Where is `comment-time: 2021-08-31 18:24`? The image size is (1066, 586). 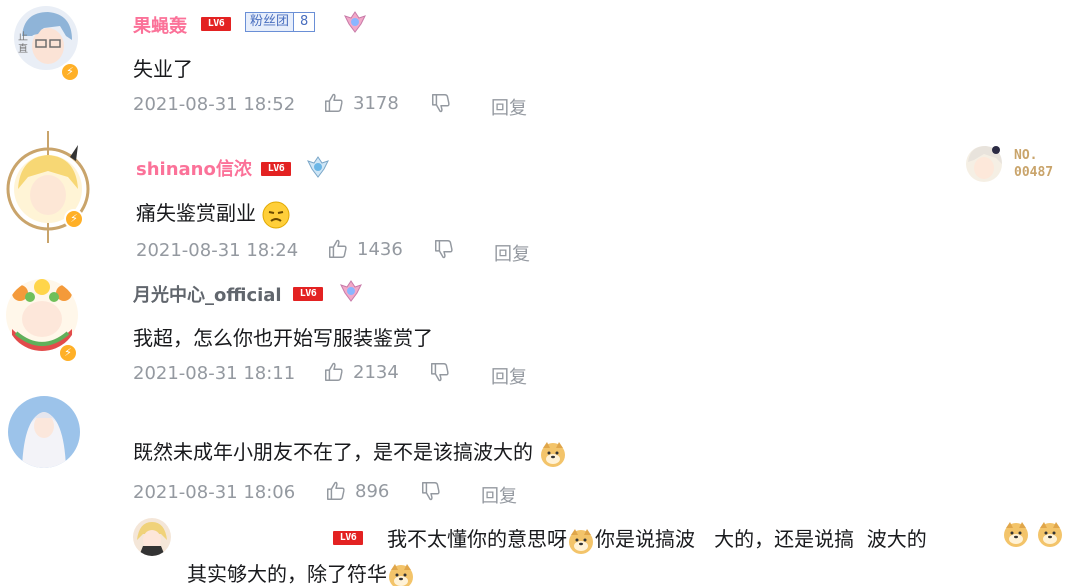 comment-time: 2021-08-31 18:24 is located at coordinates (217, 250).